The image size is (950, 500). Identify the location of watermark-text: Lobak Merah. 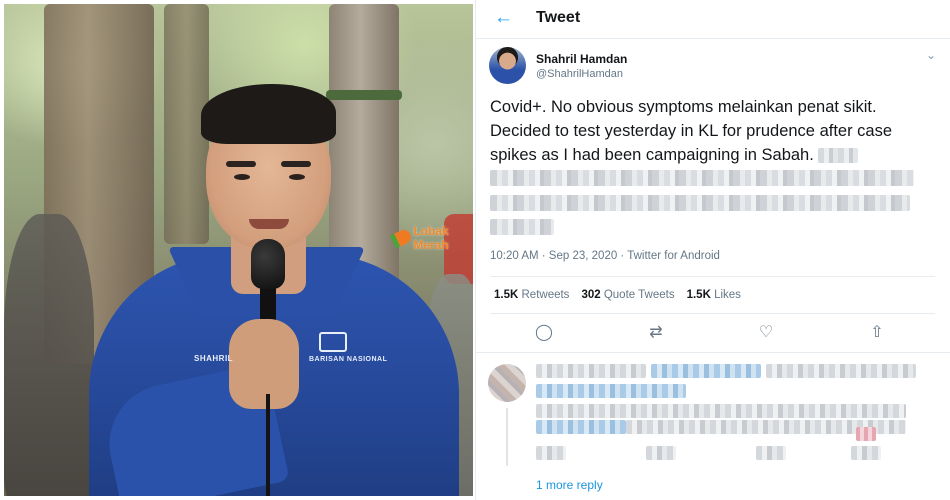
(431, 238).